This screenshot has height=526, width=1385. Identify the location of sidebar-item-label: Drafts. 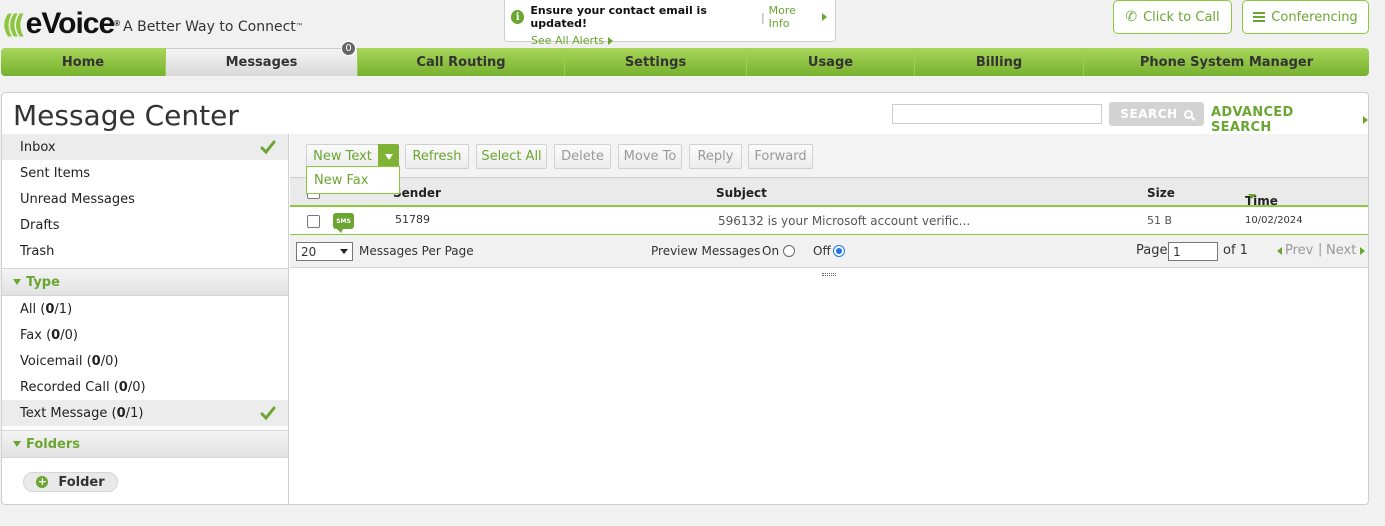
(40, 225).